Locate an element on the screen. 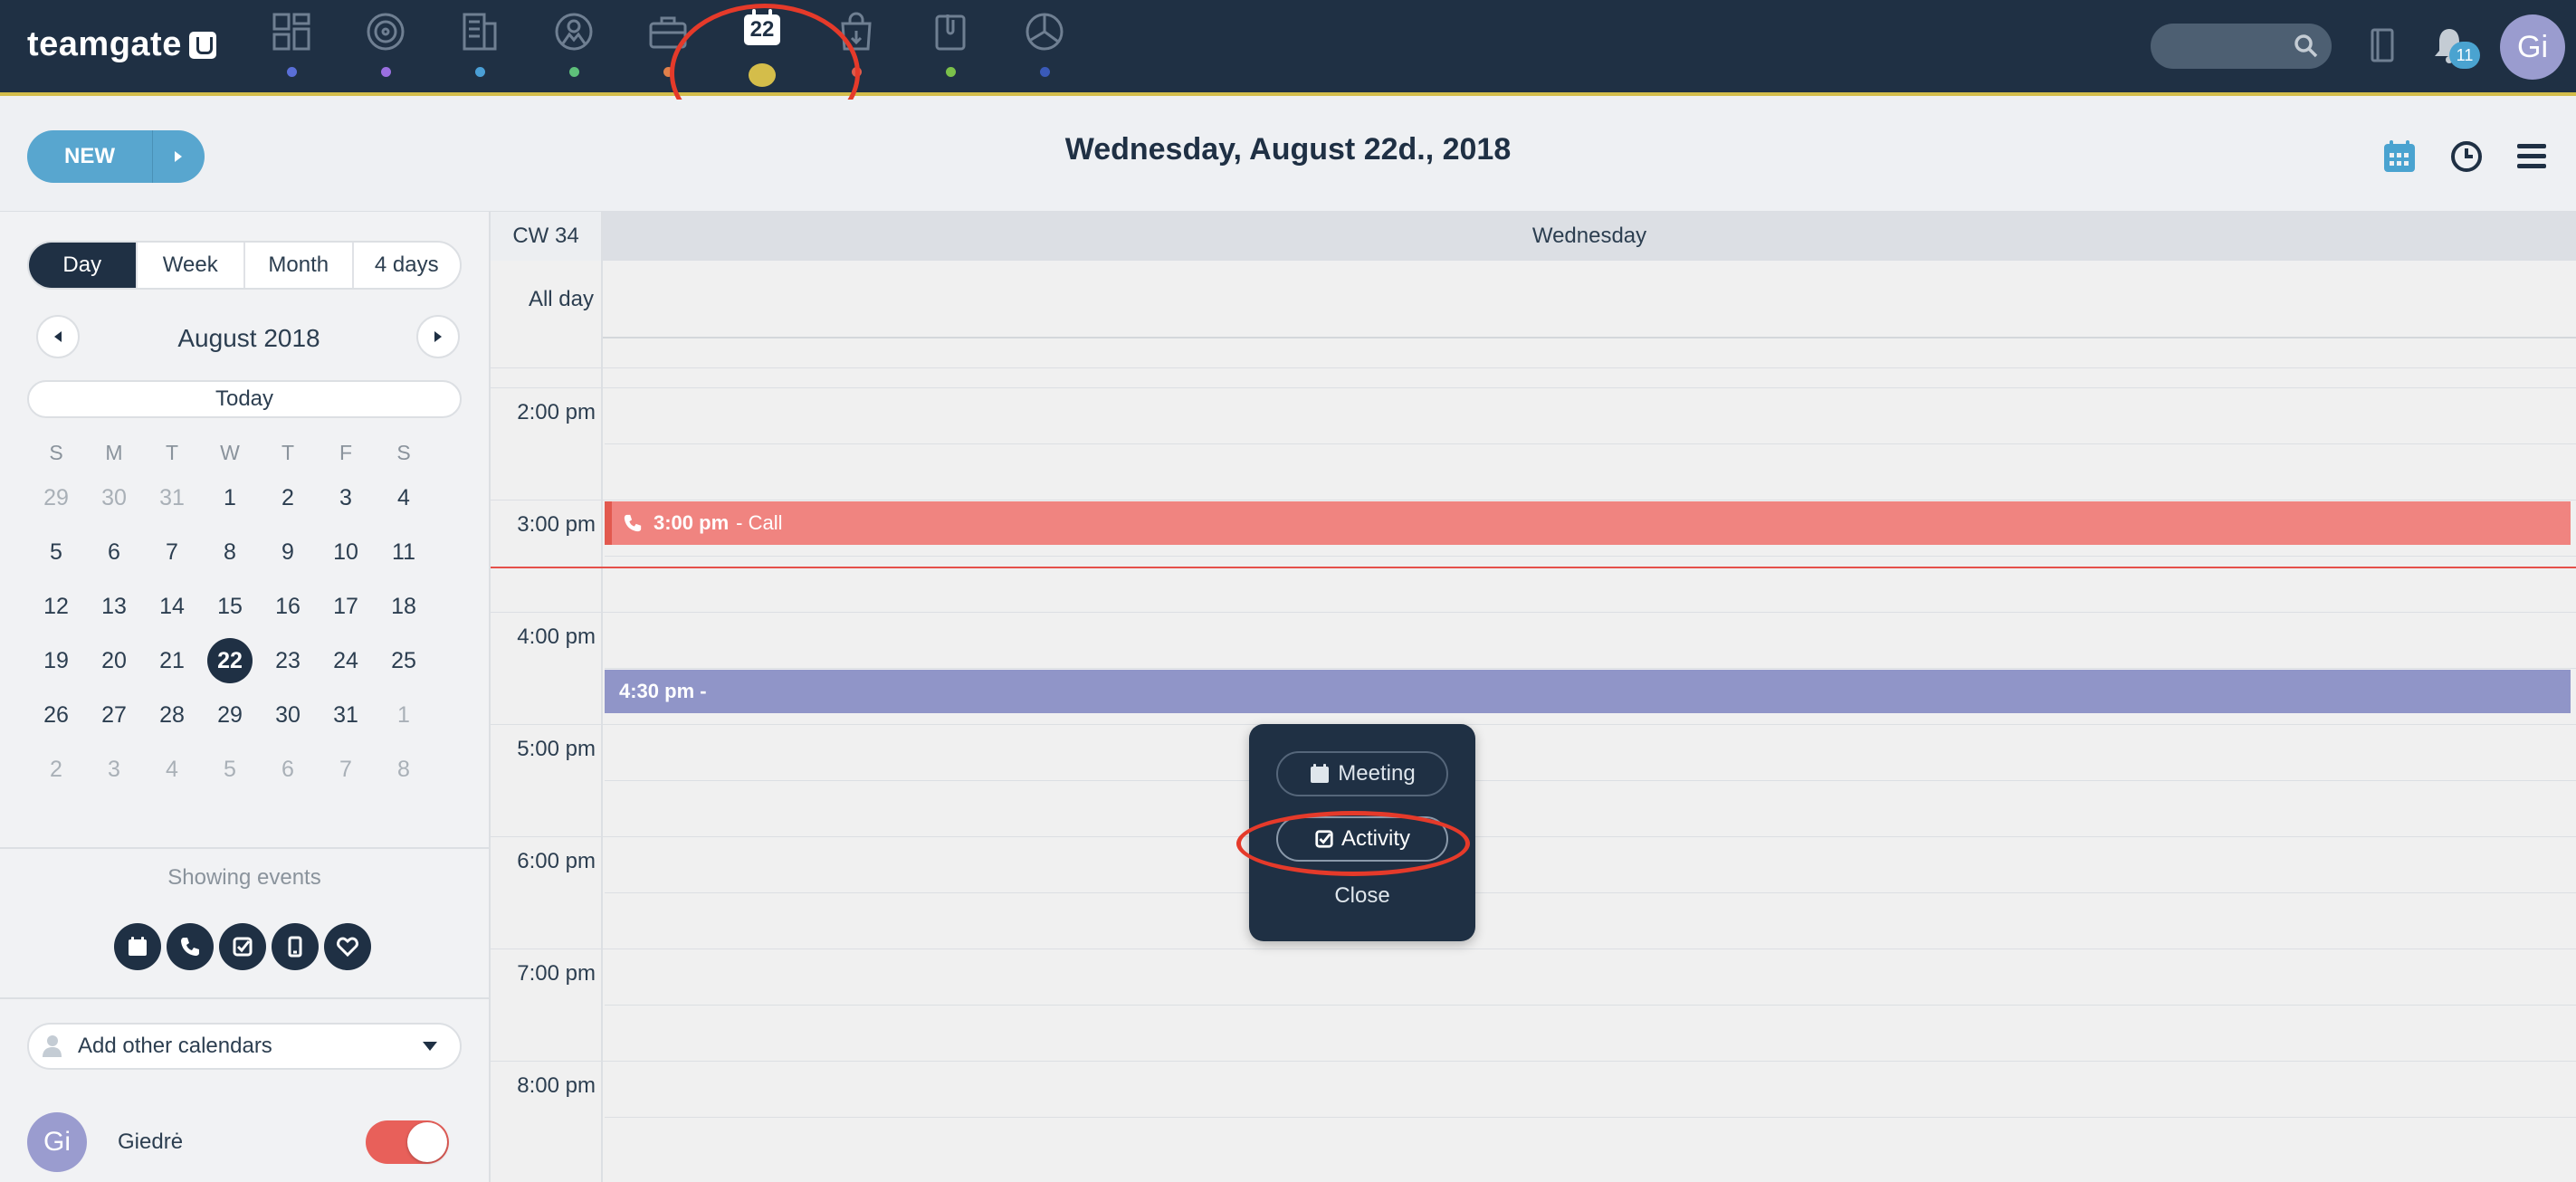  page-title: Wednesday, August 22d., 2018 is located at coordinates (1288, 149).